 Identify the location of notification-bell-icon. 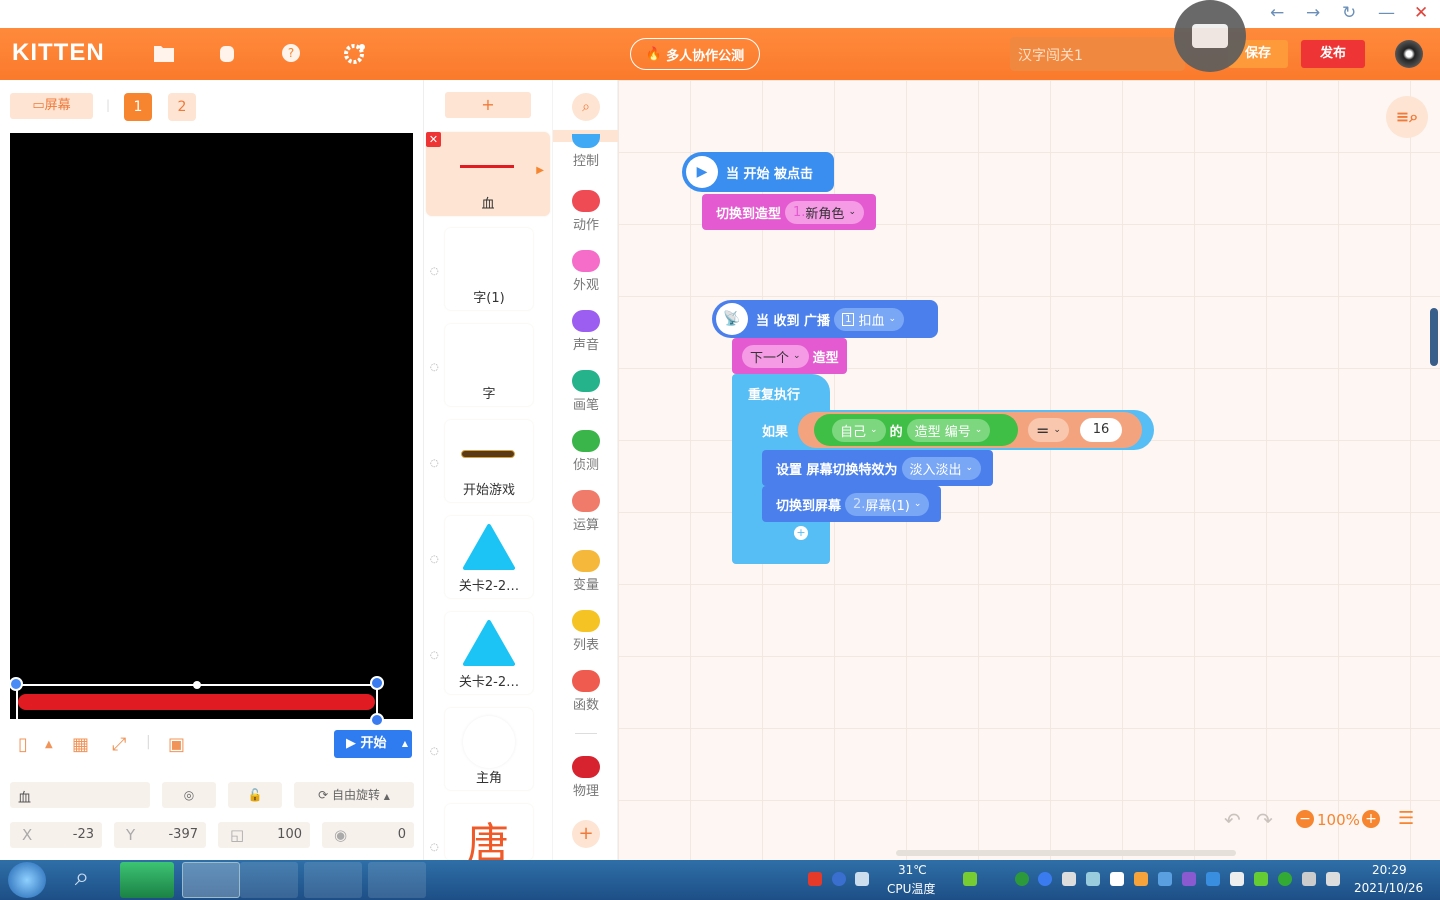
(1237, 879).